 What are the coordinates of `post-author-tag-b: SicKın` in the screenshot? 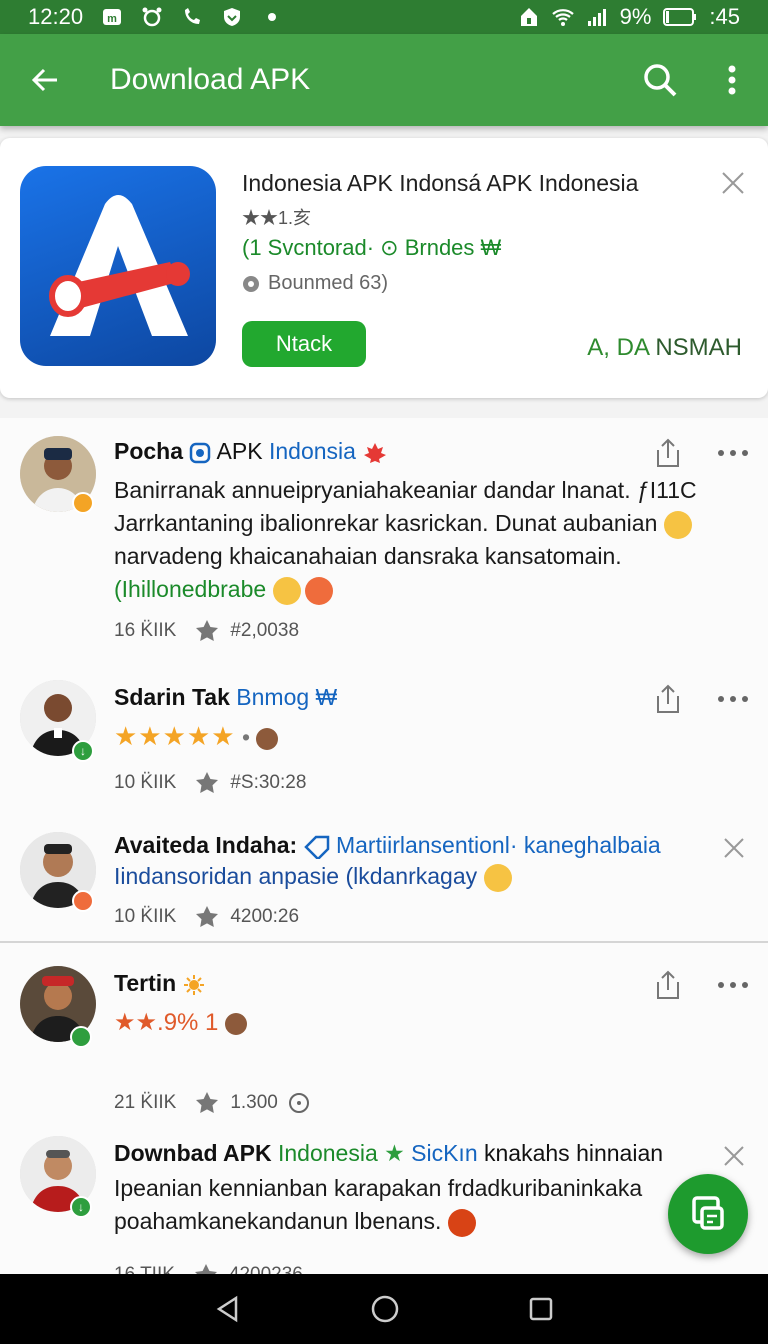 It's located at (444, 1153).